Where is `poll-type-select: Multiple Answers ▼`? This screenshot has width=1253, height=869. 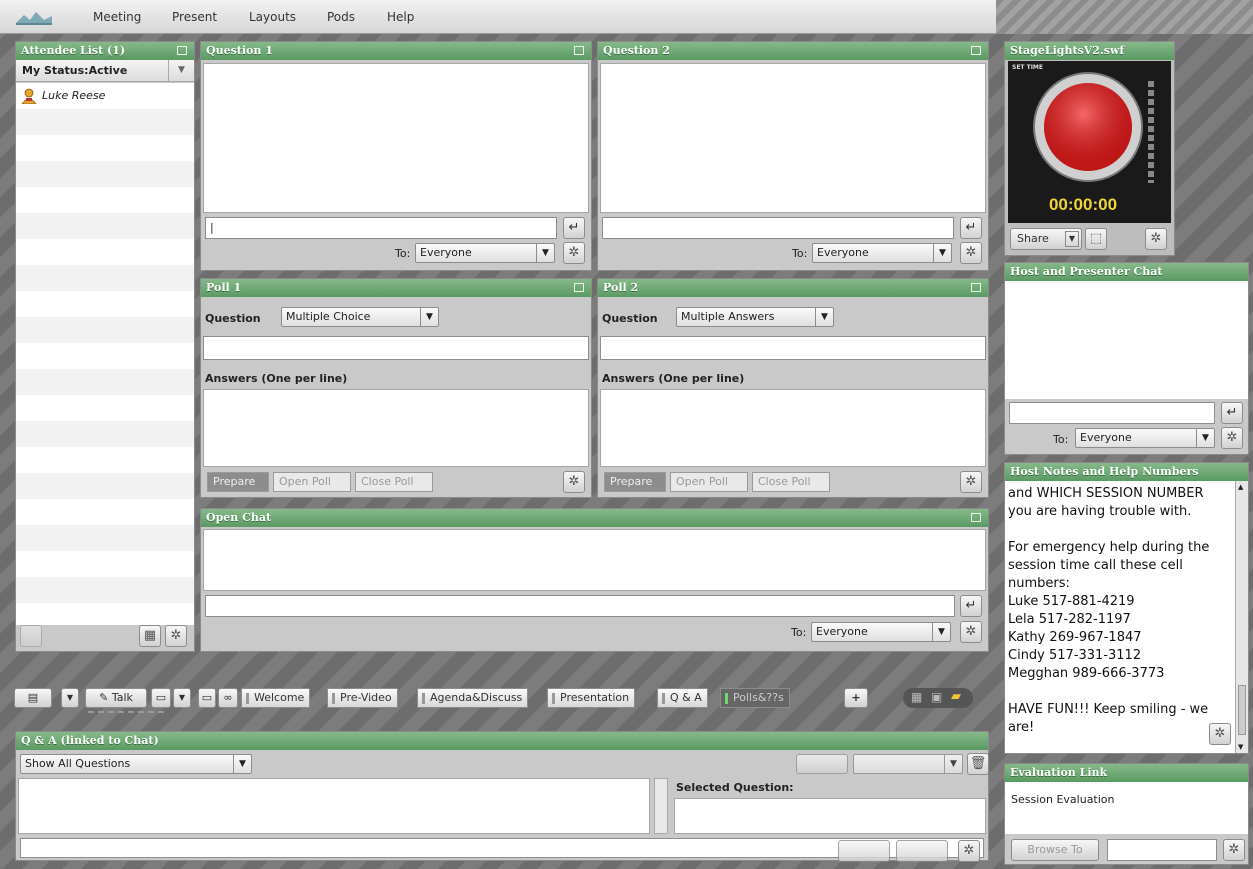 poll-type-select: Multiple Answers ▼ is located at coordinates (755, 317).